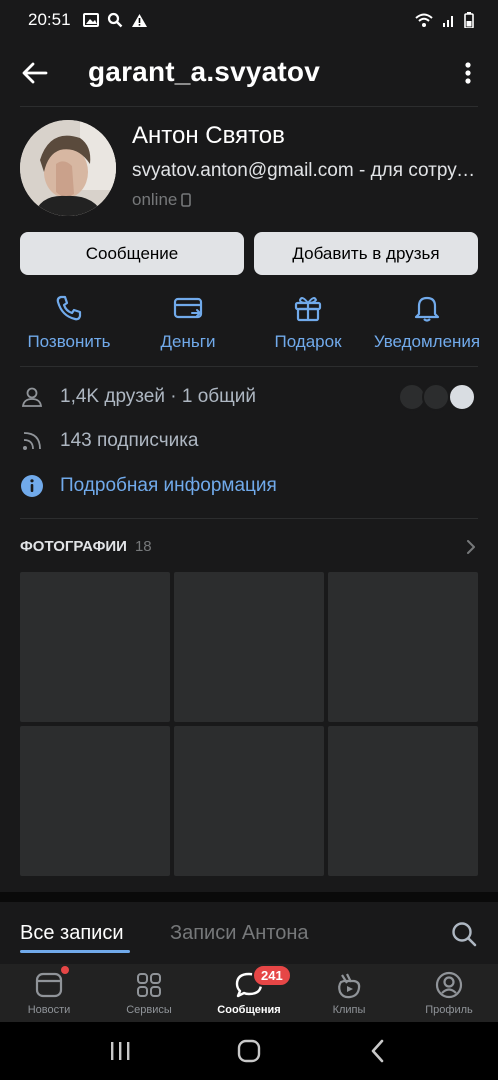 This screenshot has width=498, height=1080. Describe the element at coordinates (349, 1010) in the screenshot. I see `nav-clips-label: Клипы` at that location.